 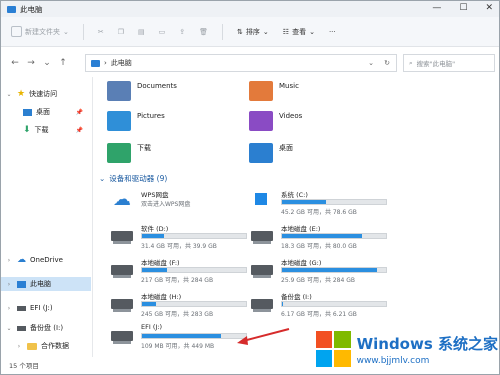 I want to click on forward-icon: →, so click(x=31, y=63).